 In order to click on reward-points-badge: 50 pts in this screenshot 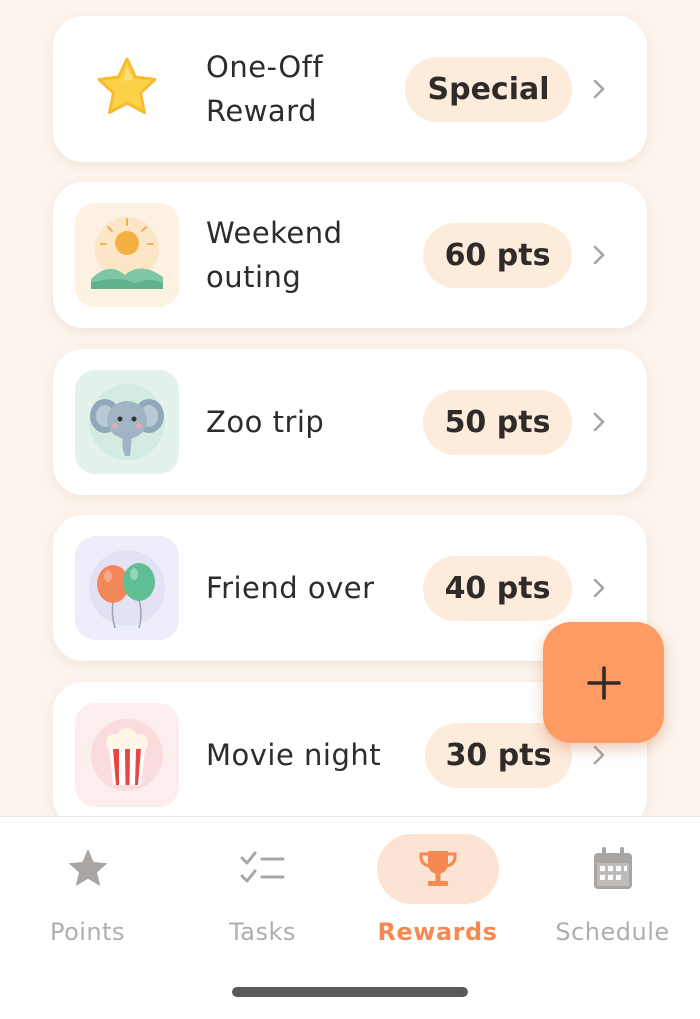, I will do `click(497, 422)`.